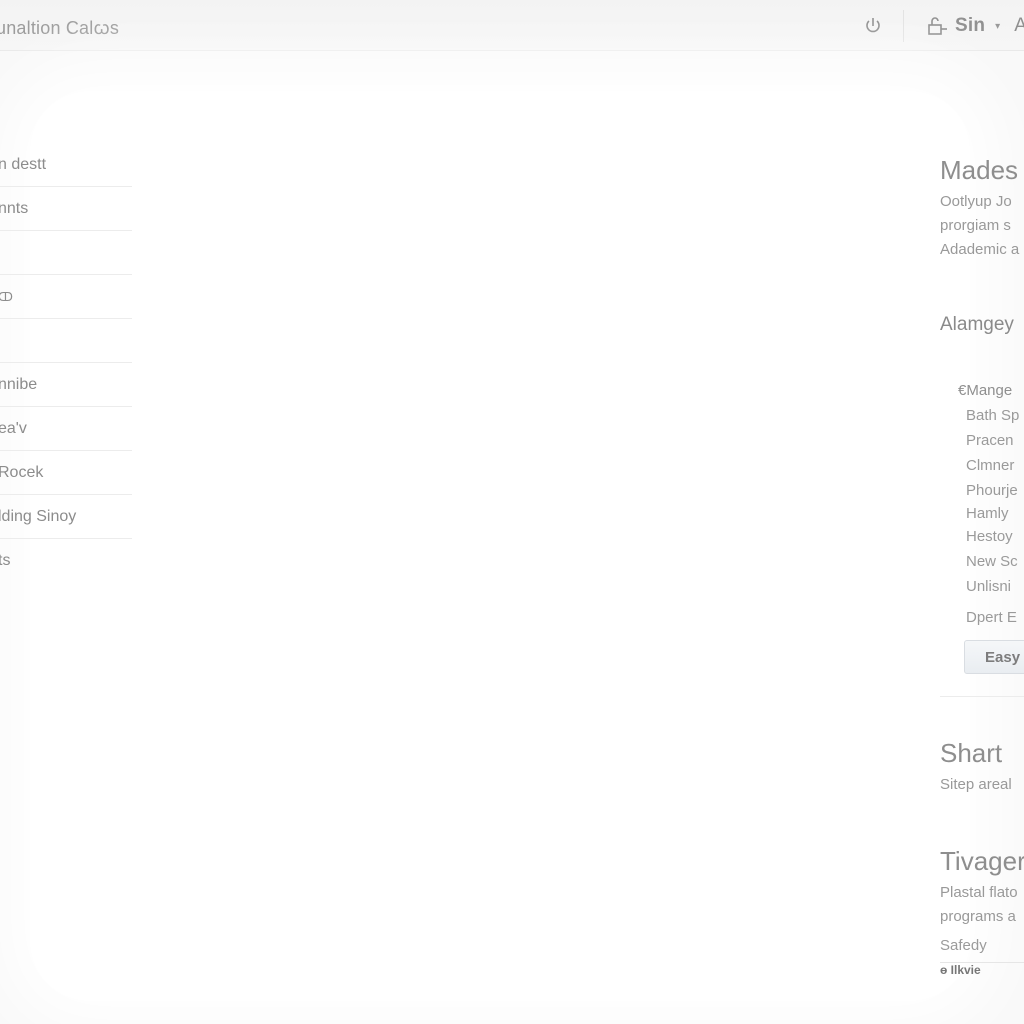 Image resolution: width=1024 pixels, height=1024 pixels. I want to click on sidebar-item-label: nnts, so click(14, 208).